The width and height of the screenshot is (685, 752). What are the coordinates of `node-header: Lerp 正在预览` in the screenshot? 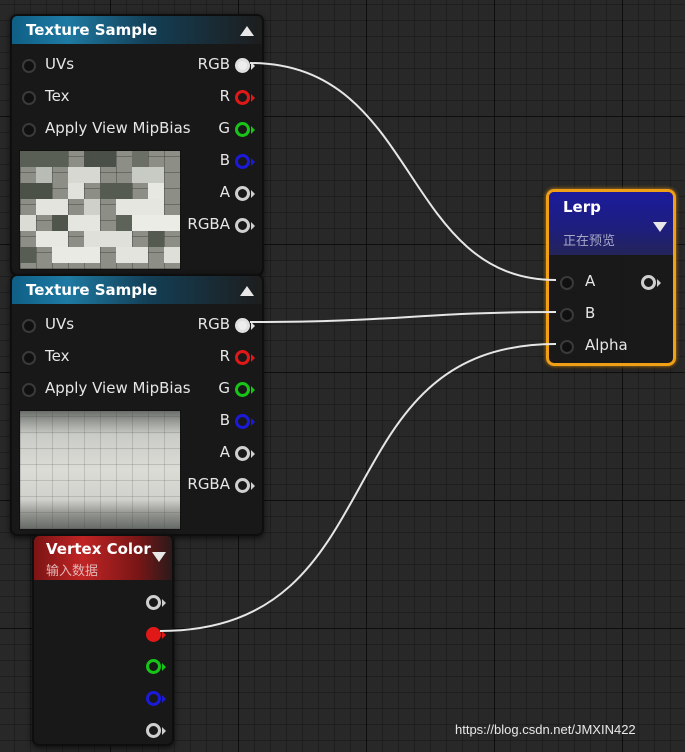 It's located at (611, 223).